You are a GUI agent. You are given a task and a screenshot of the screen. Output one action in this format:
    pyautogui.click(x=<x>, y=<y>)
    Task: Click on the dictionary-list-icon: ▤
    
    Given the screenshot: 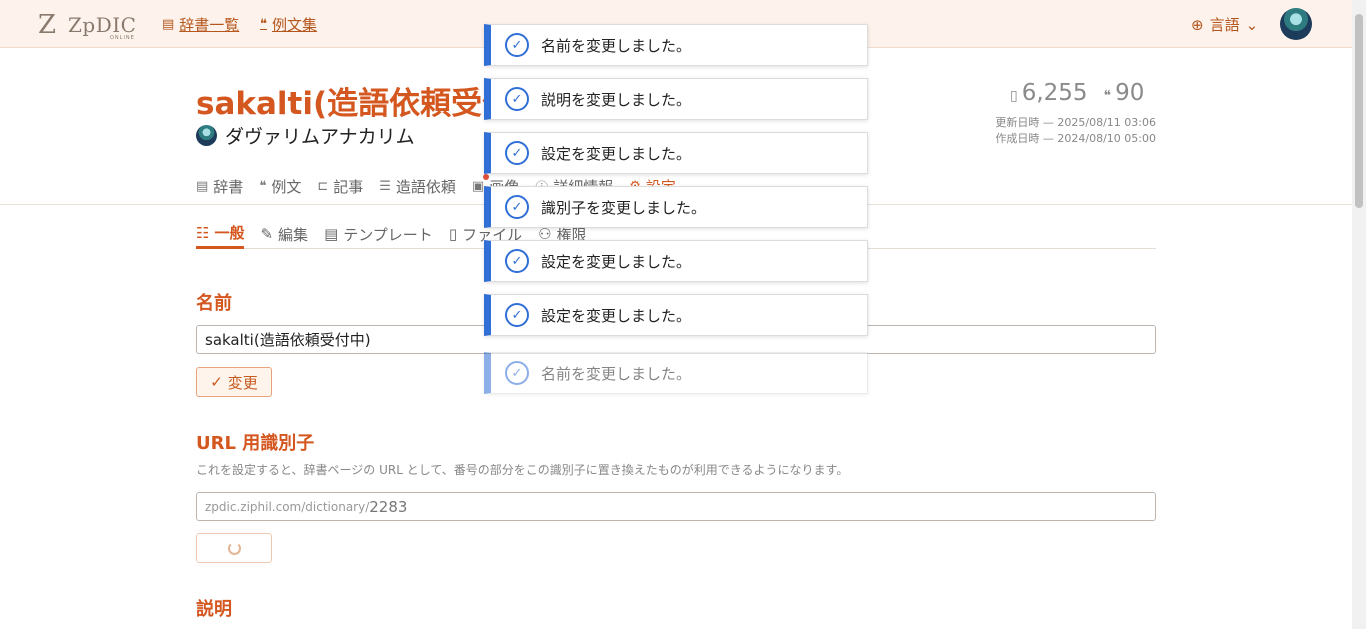 What is the action you would take?
    pyautogui.click(x=168, y=24)
    